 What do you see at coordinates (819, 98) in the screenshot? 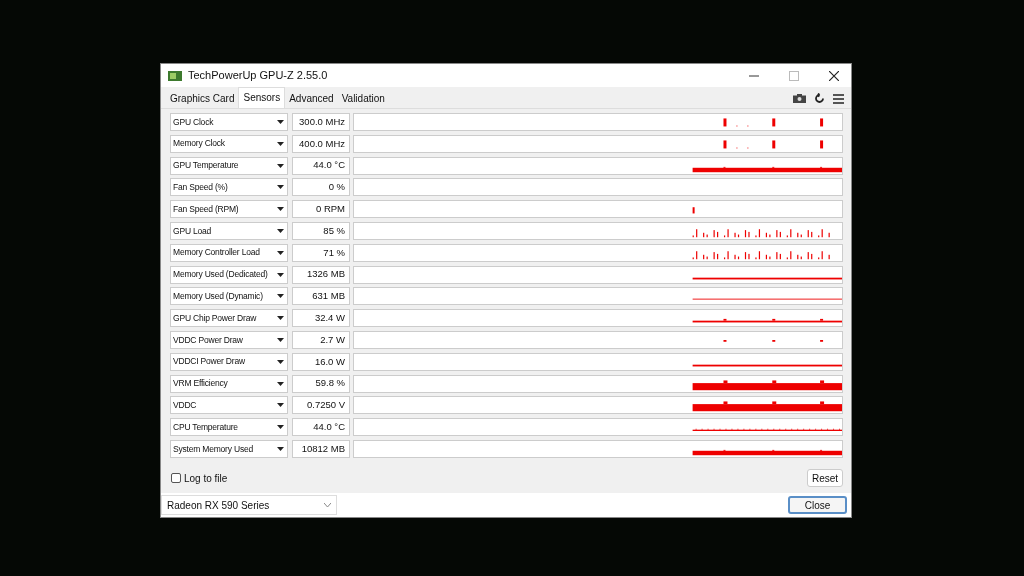
I see `refresh-icon` at bounding box center [819, 98].